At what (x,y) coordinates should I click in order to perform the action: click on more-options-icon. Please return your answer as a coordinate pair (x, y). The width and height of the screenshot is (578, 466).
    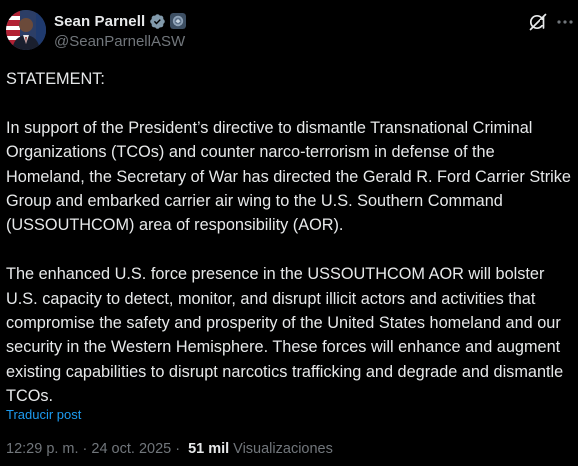
    Looking at the image, I should click on (565, 22).